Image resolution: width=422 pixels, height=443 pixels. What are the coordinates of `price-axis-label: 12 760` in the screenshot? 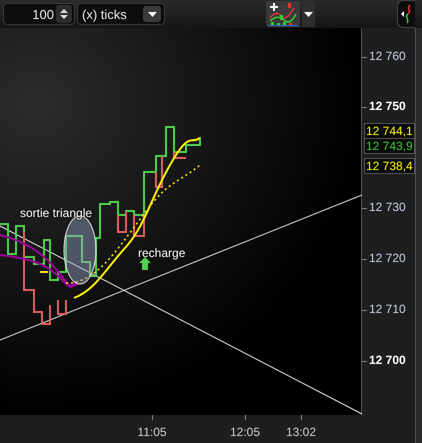 It's located at (387, 56).